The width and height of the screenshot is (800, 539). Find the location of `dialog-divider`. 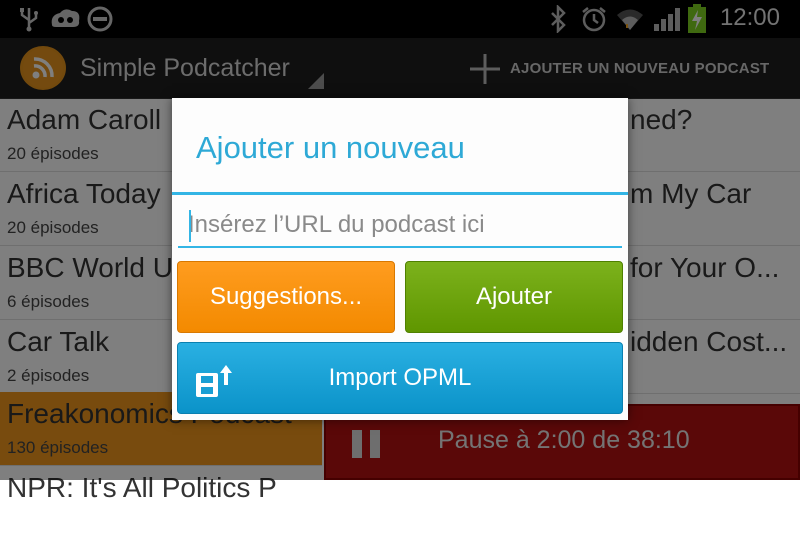

dialog-divider is located at coordinates (400, 193).